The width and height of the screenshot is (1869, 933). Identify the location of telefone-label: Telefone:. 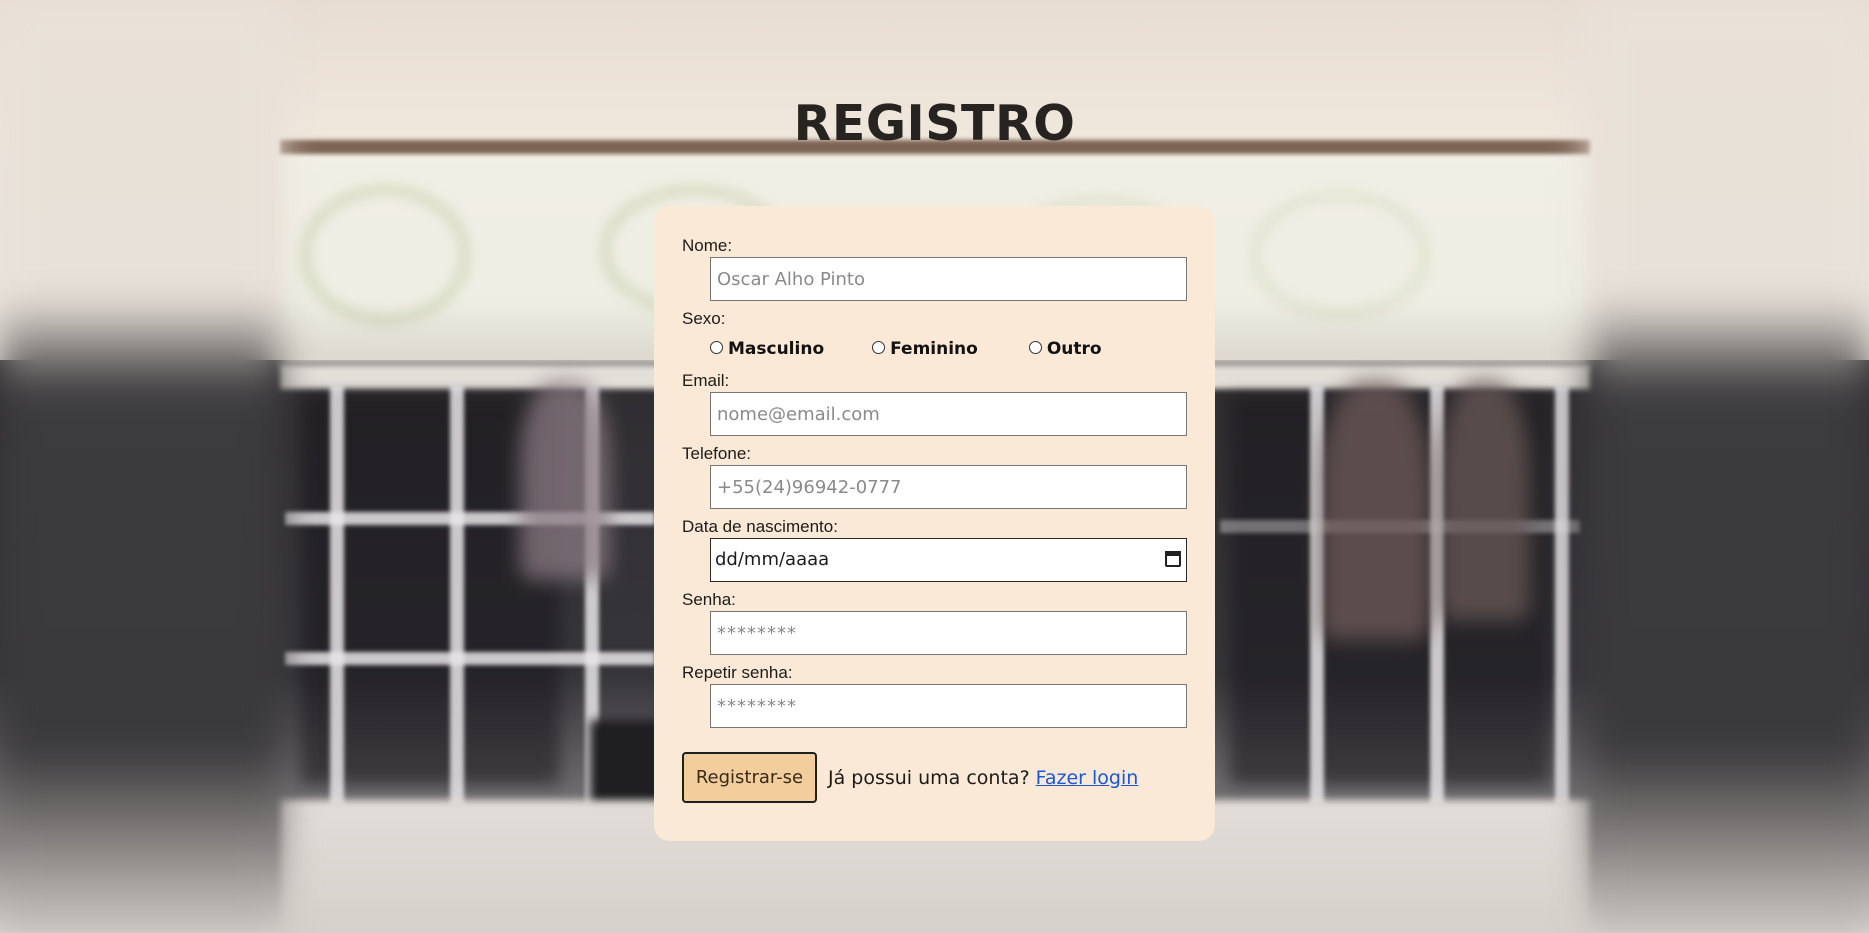
(716, 453).